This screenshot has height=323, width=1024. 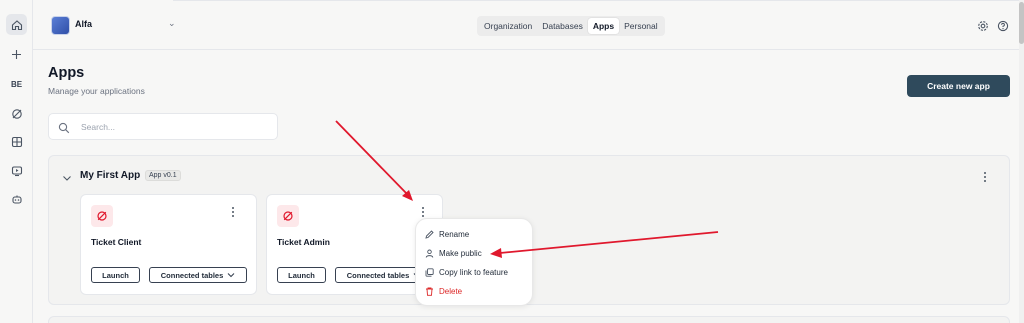 I want to click on scrollbar, so click(x=1021, y=161).